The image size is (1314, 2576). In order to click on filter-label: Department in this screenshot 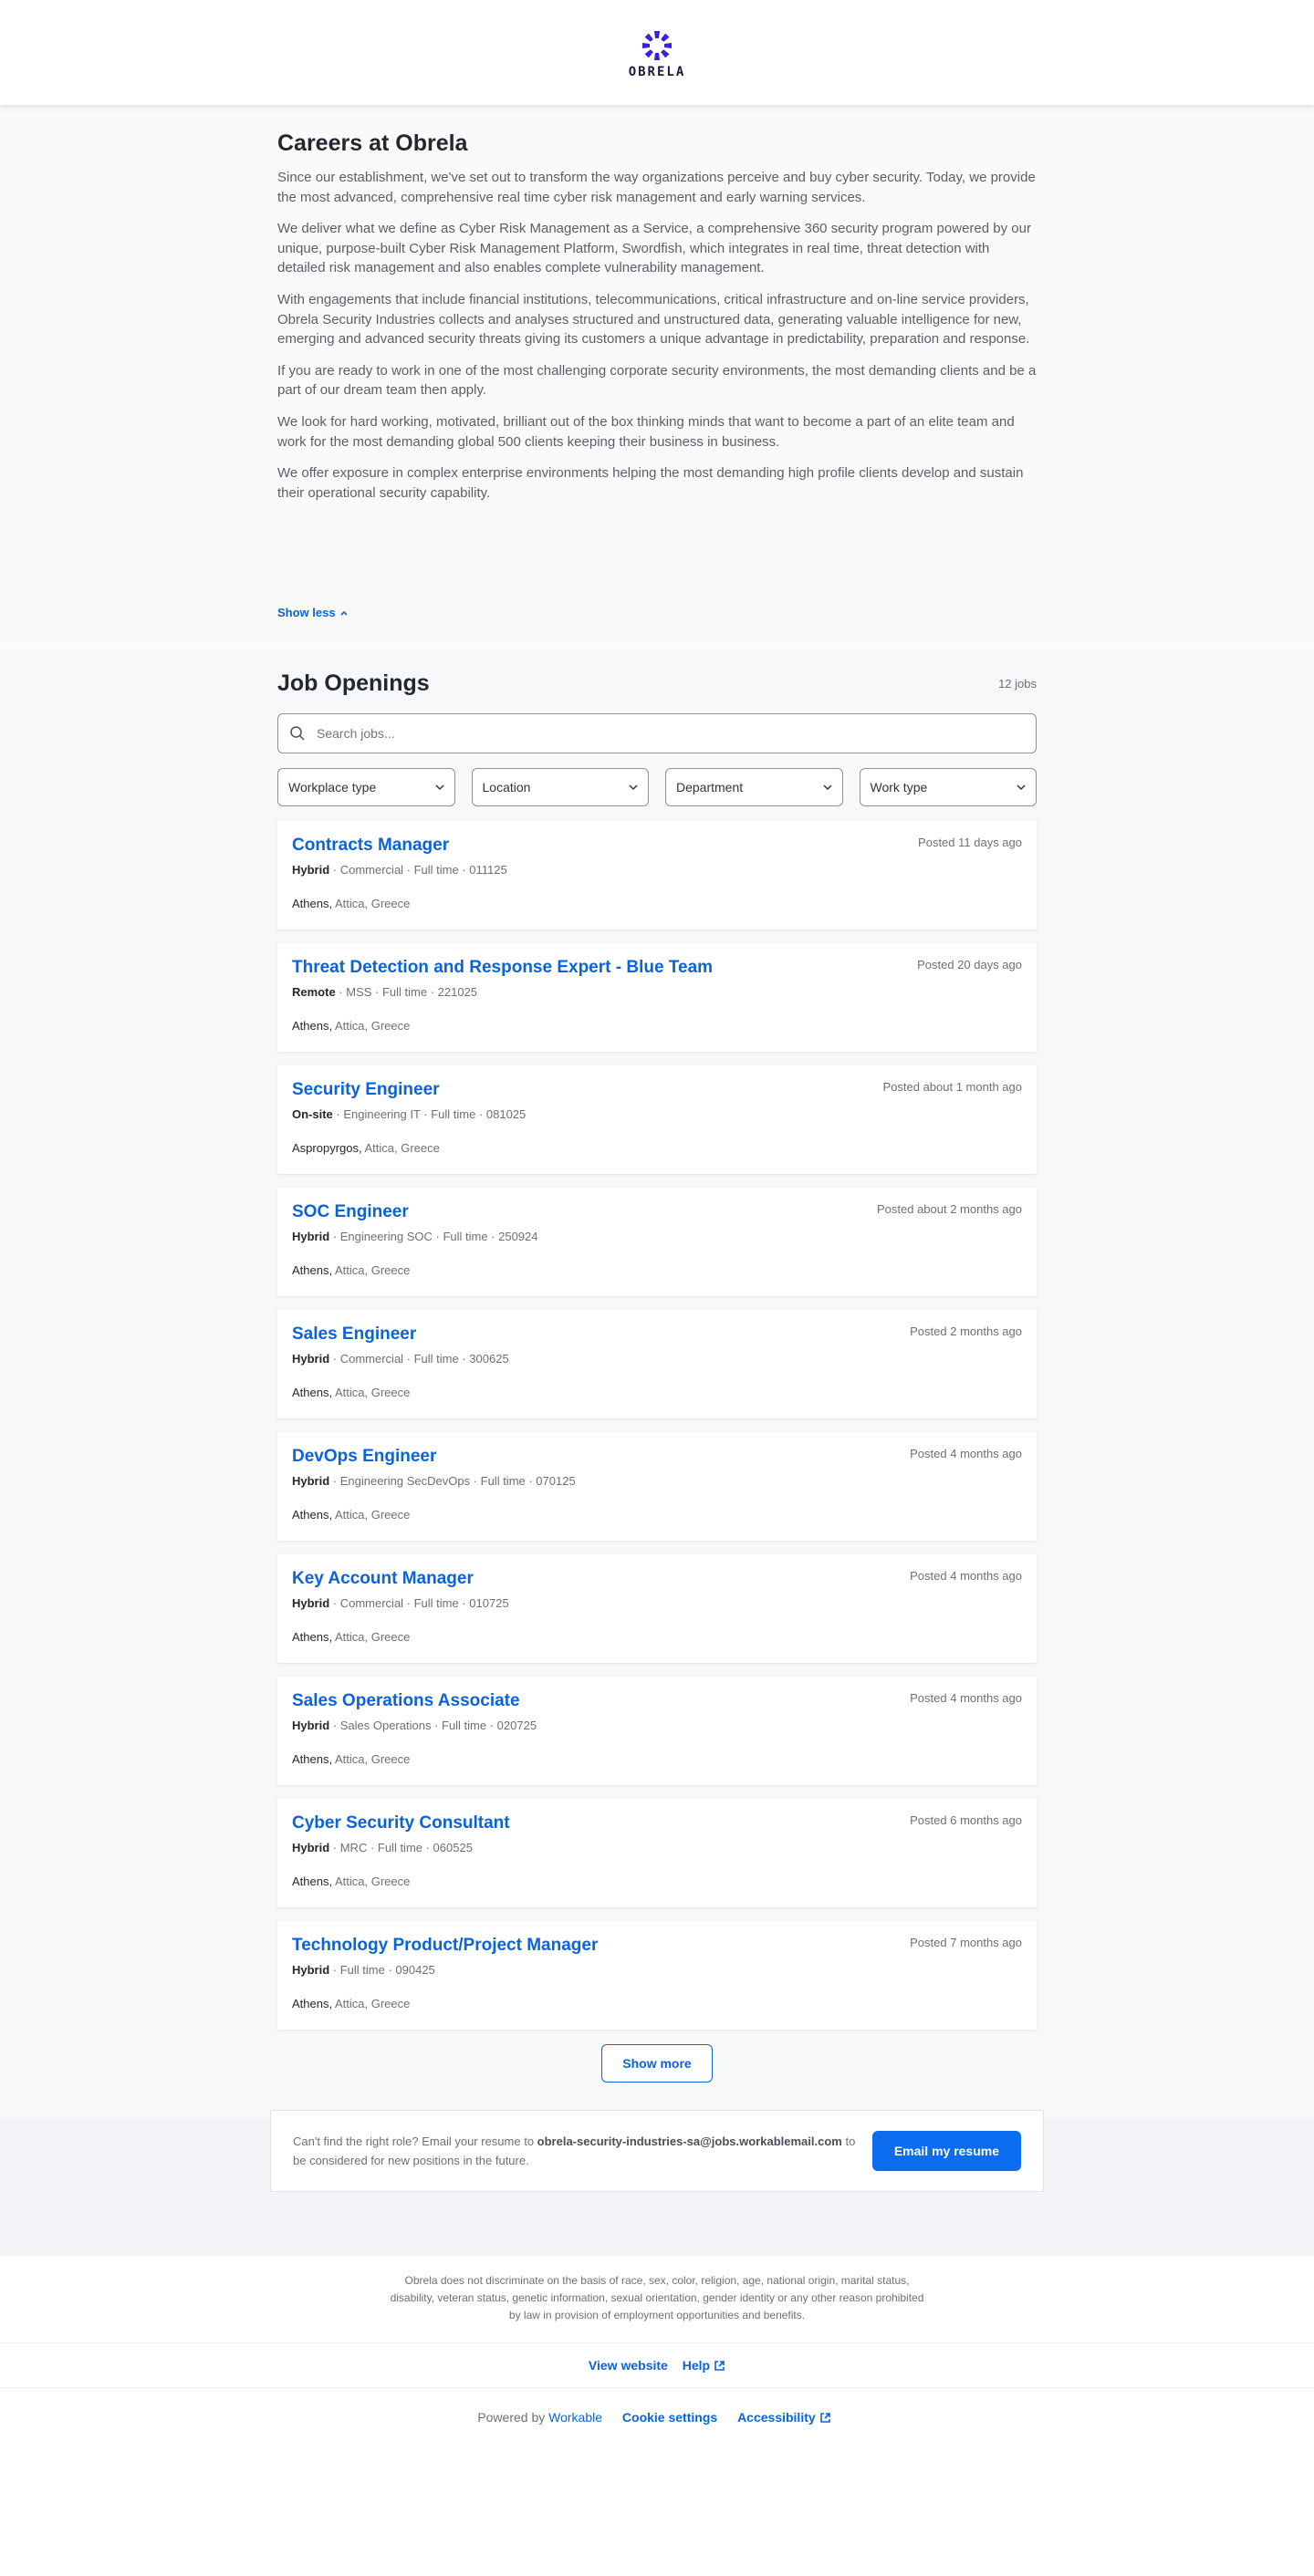, I will do `click(710, 787)`.